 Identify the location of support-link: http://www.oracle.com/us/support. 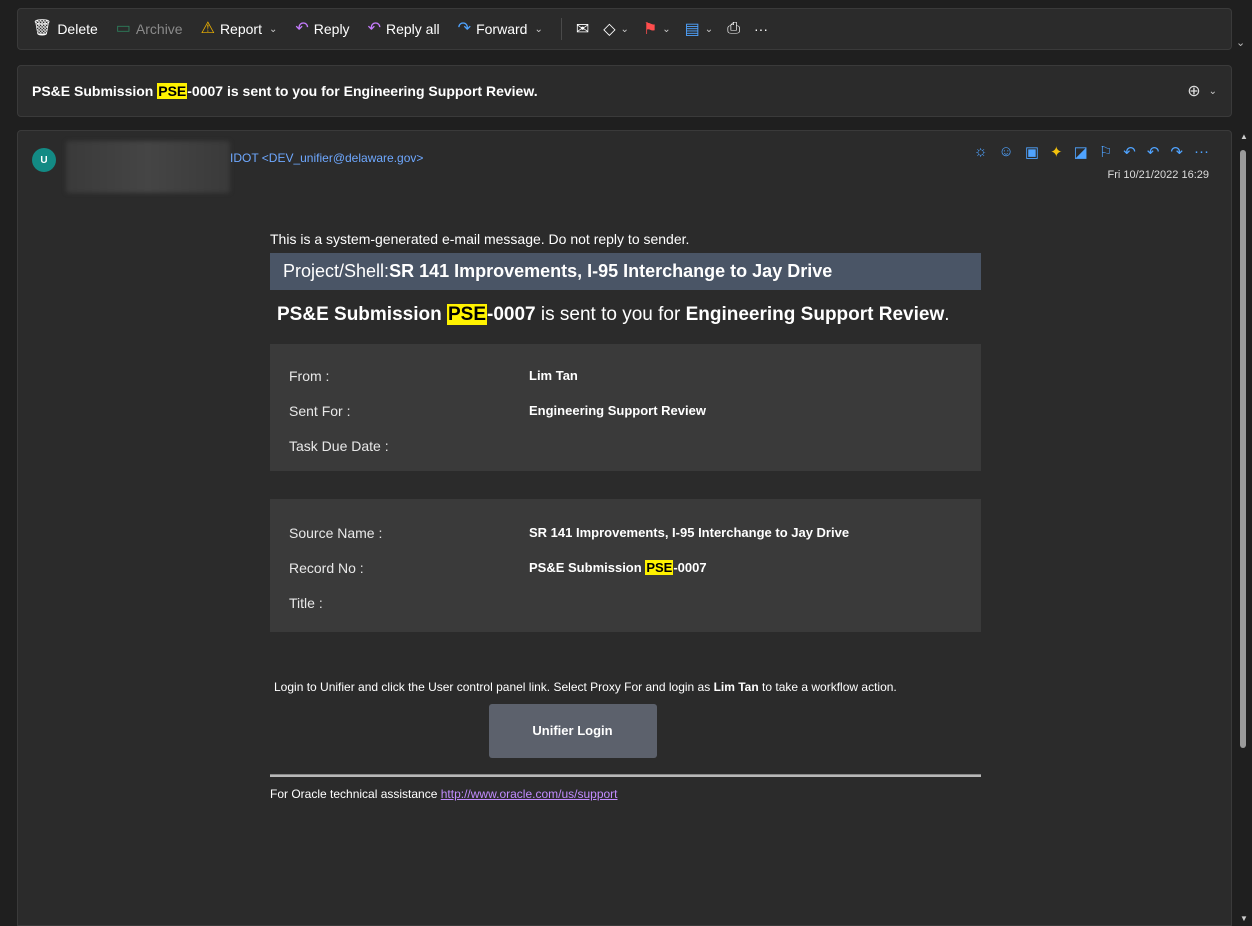
(529, 794).